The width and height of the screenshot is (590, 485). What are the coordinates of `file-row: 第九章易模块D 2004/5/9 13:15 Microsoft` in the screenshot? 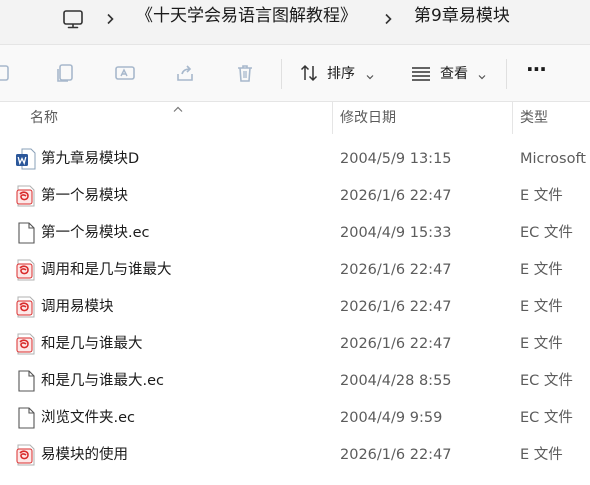 It's located at (295, 158).